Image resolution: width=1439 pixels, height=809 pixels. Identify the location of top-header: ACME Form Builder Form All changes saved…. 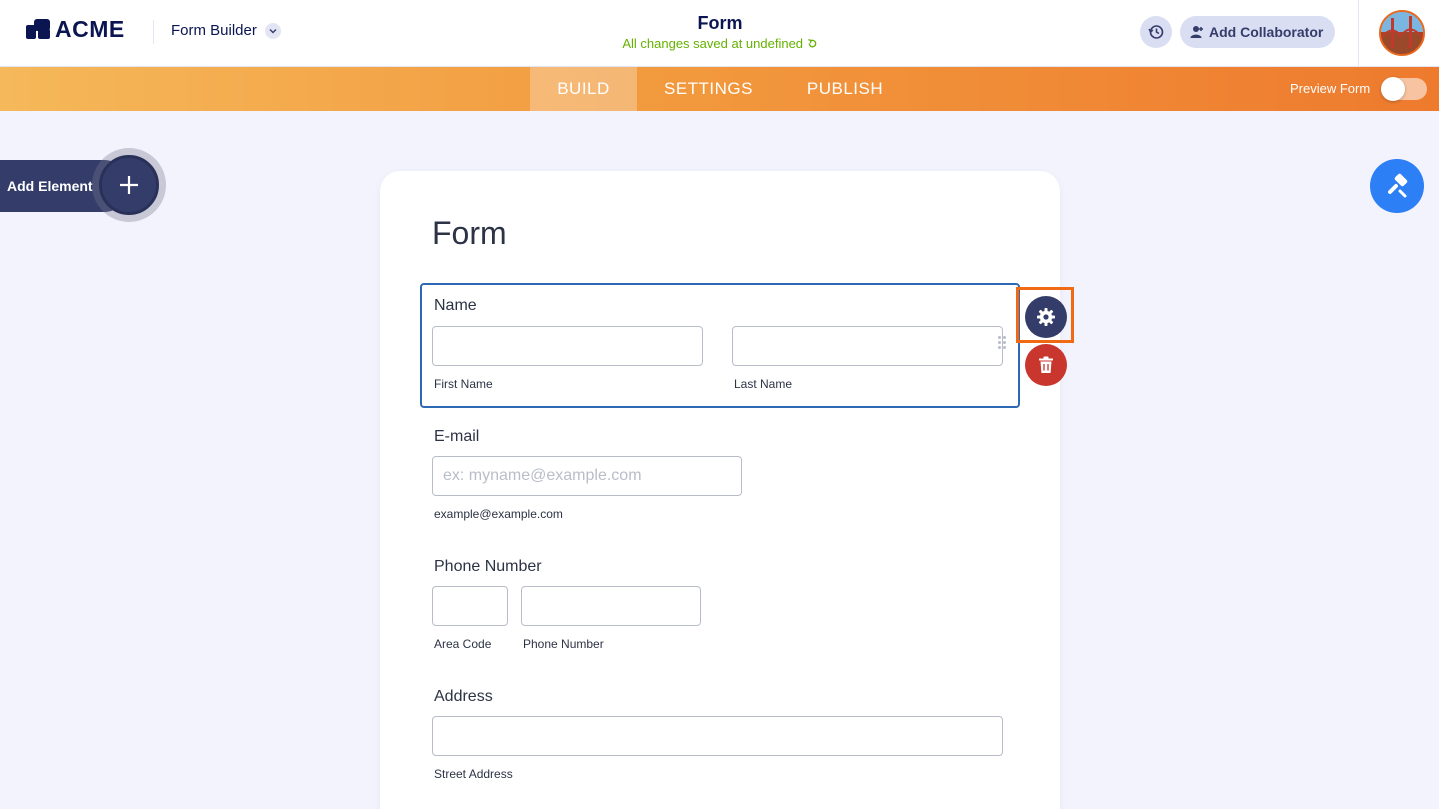
(719, 33).